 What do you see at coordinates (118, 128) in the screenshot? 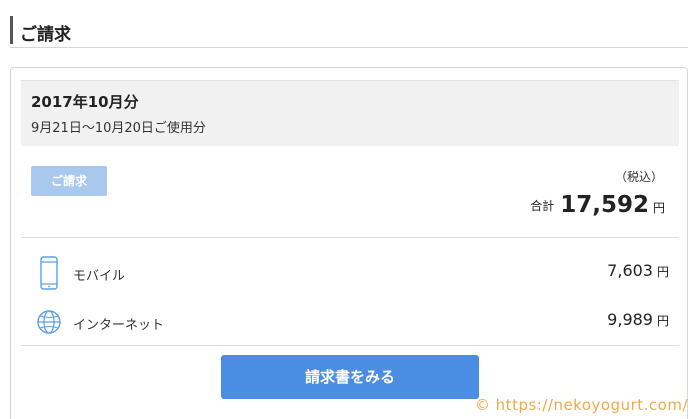
I see `usage-range: 9月21日〜10月20日ご使用分` at bounding box center [118, 128].